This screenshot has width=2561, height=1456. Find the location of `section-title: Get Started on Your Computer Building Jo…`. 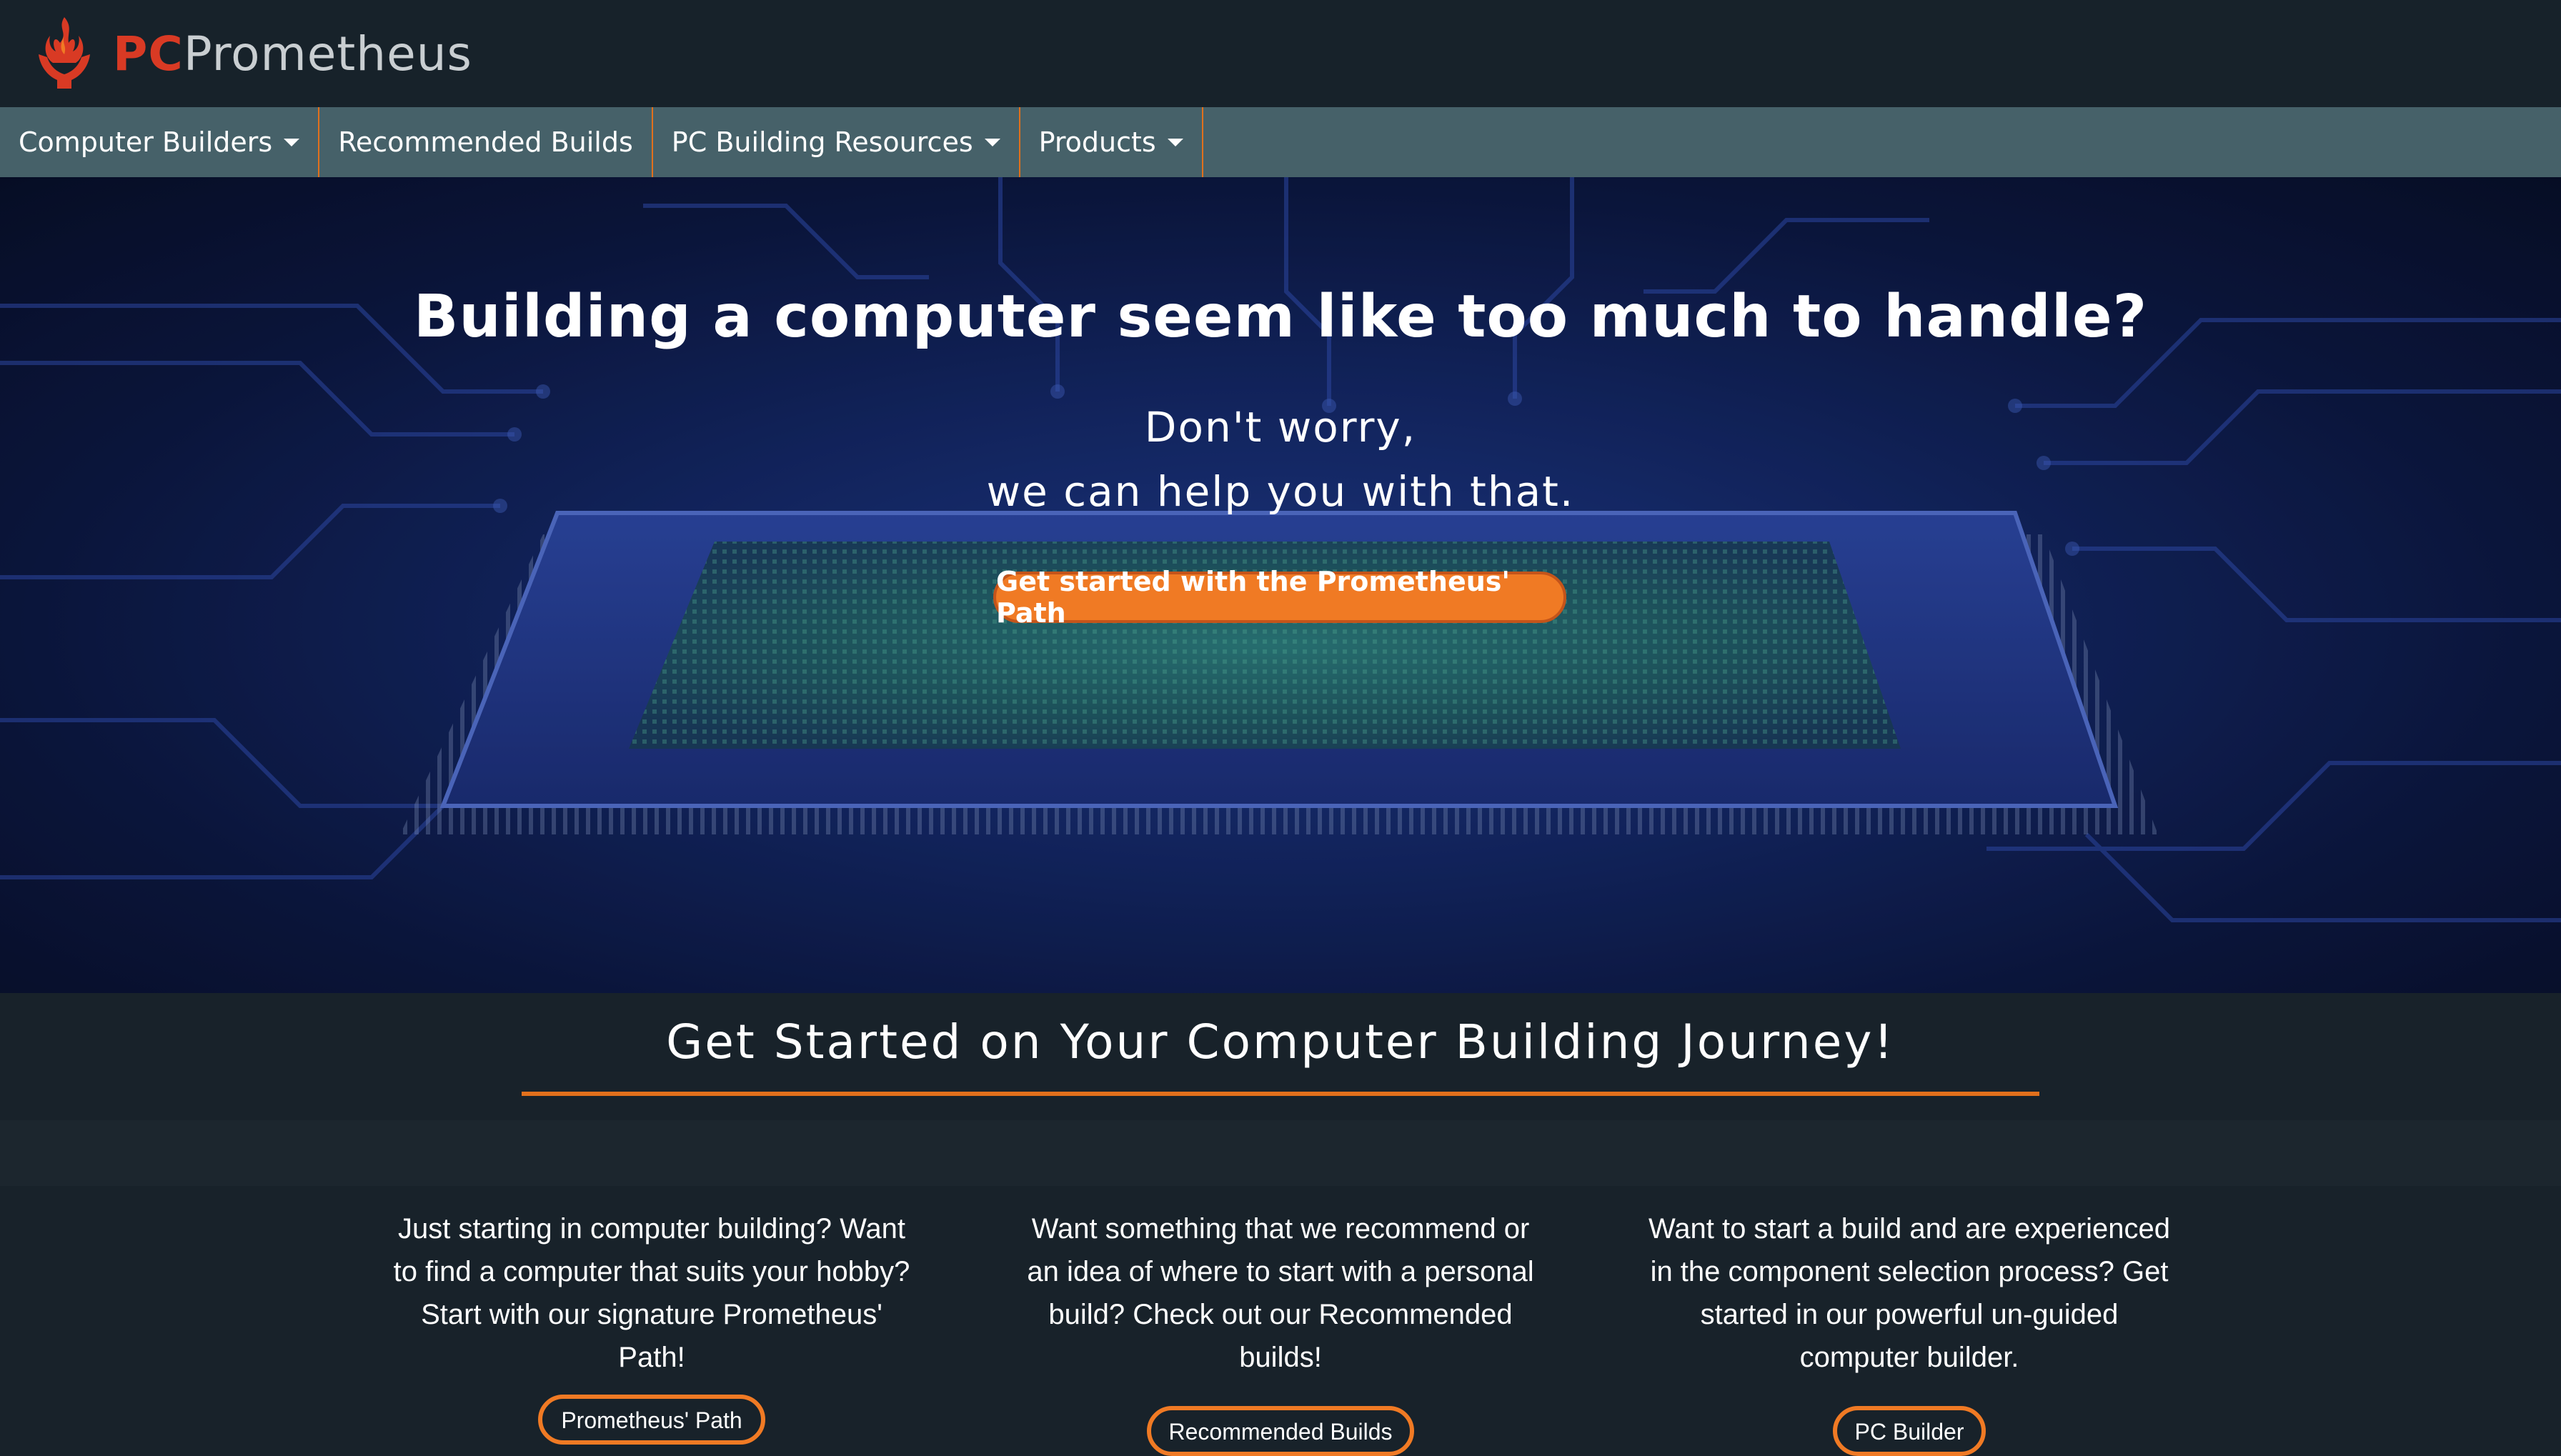

section-title: Get Started on Your Computer Building Jo… is located at coordinates (1280, 1041).